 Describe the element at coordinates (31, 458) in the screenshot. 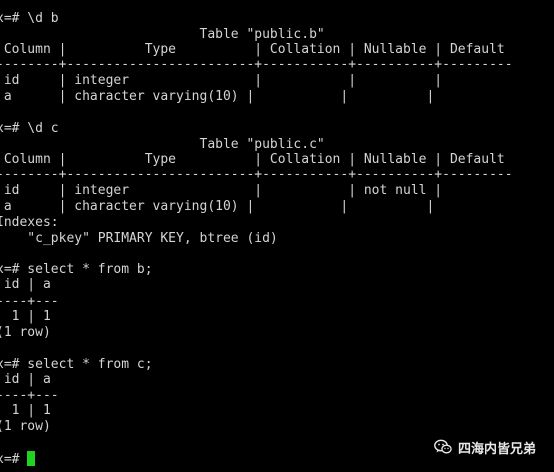

I see `text-cursor` at that location.